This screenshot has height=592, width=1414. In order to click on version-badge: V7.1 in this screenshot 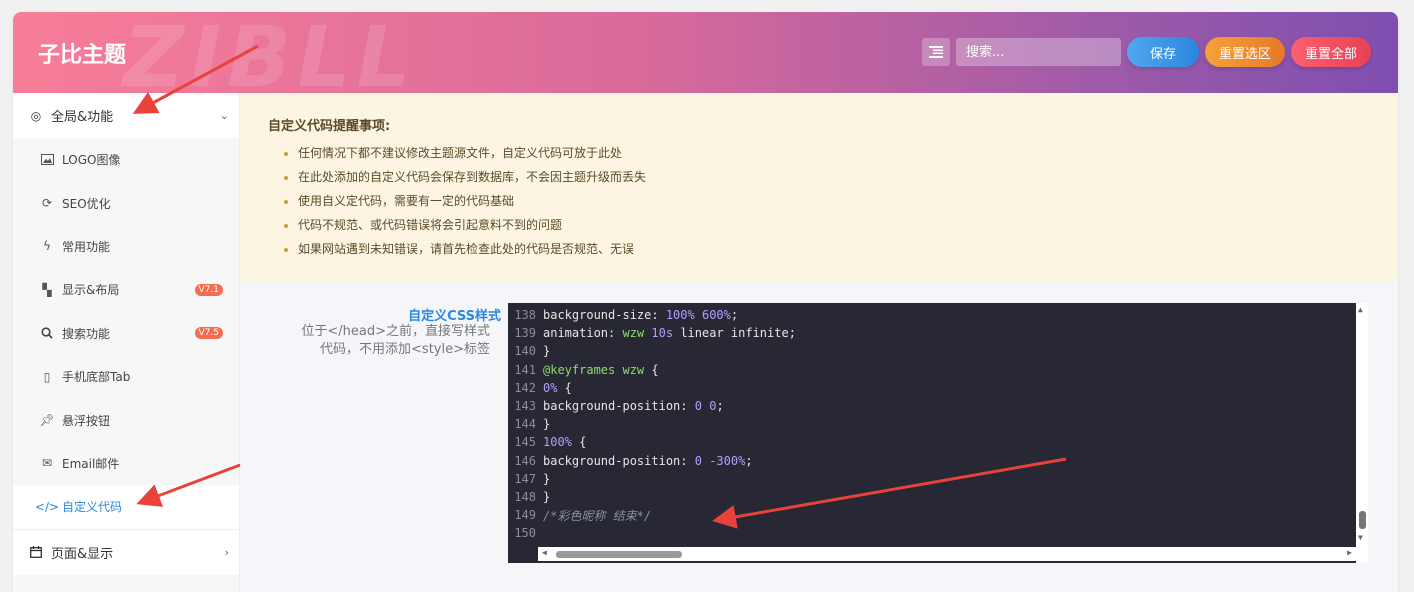, I will do `click(208, 289)`.